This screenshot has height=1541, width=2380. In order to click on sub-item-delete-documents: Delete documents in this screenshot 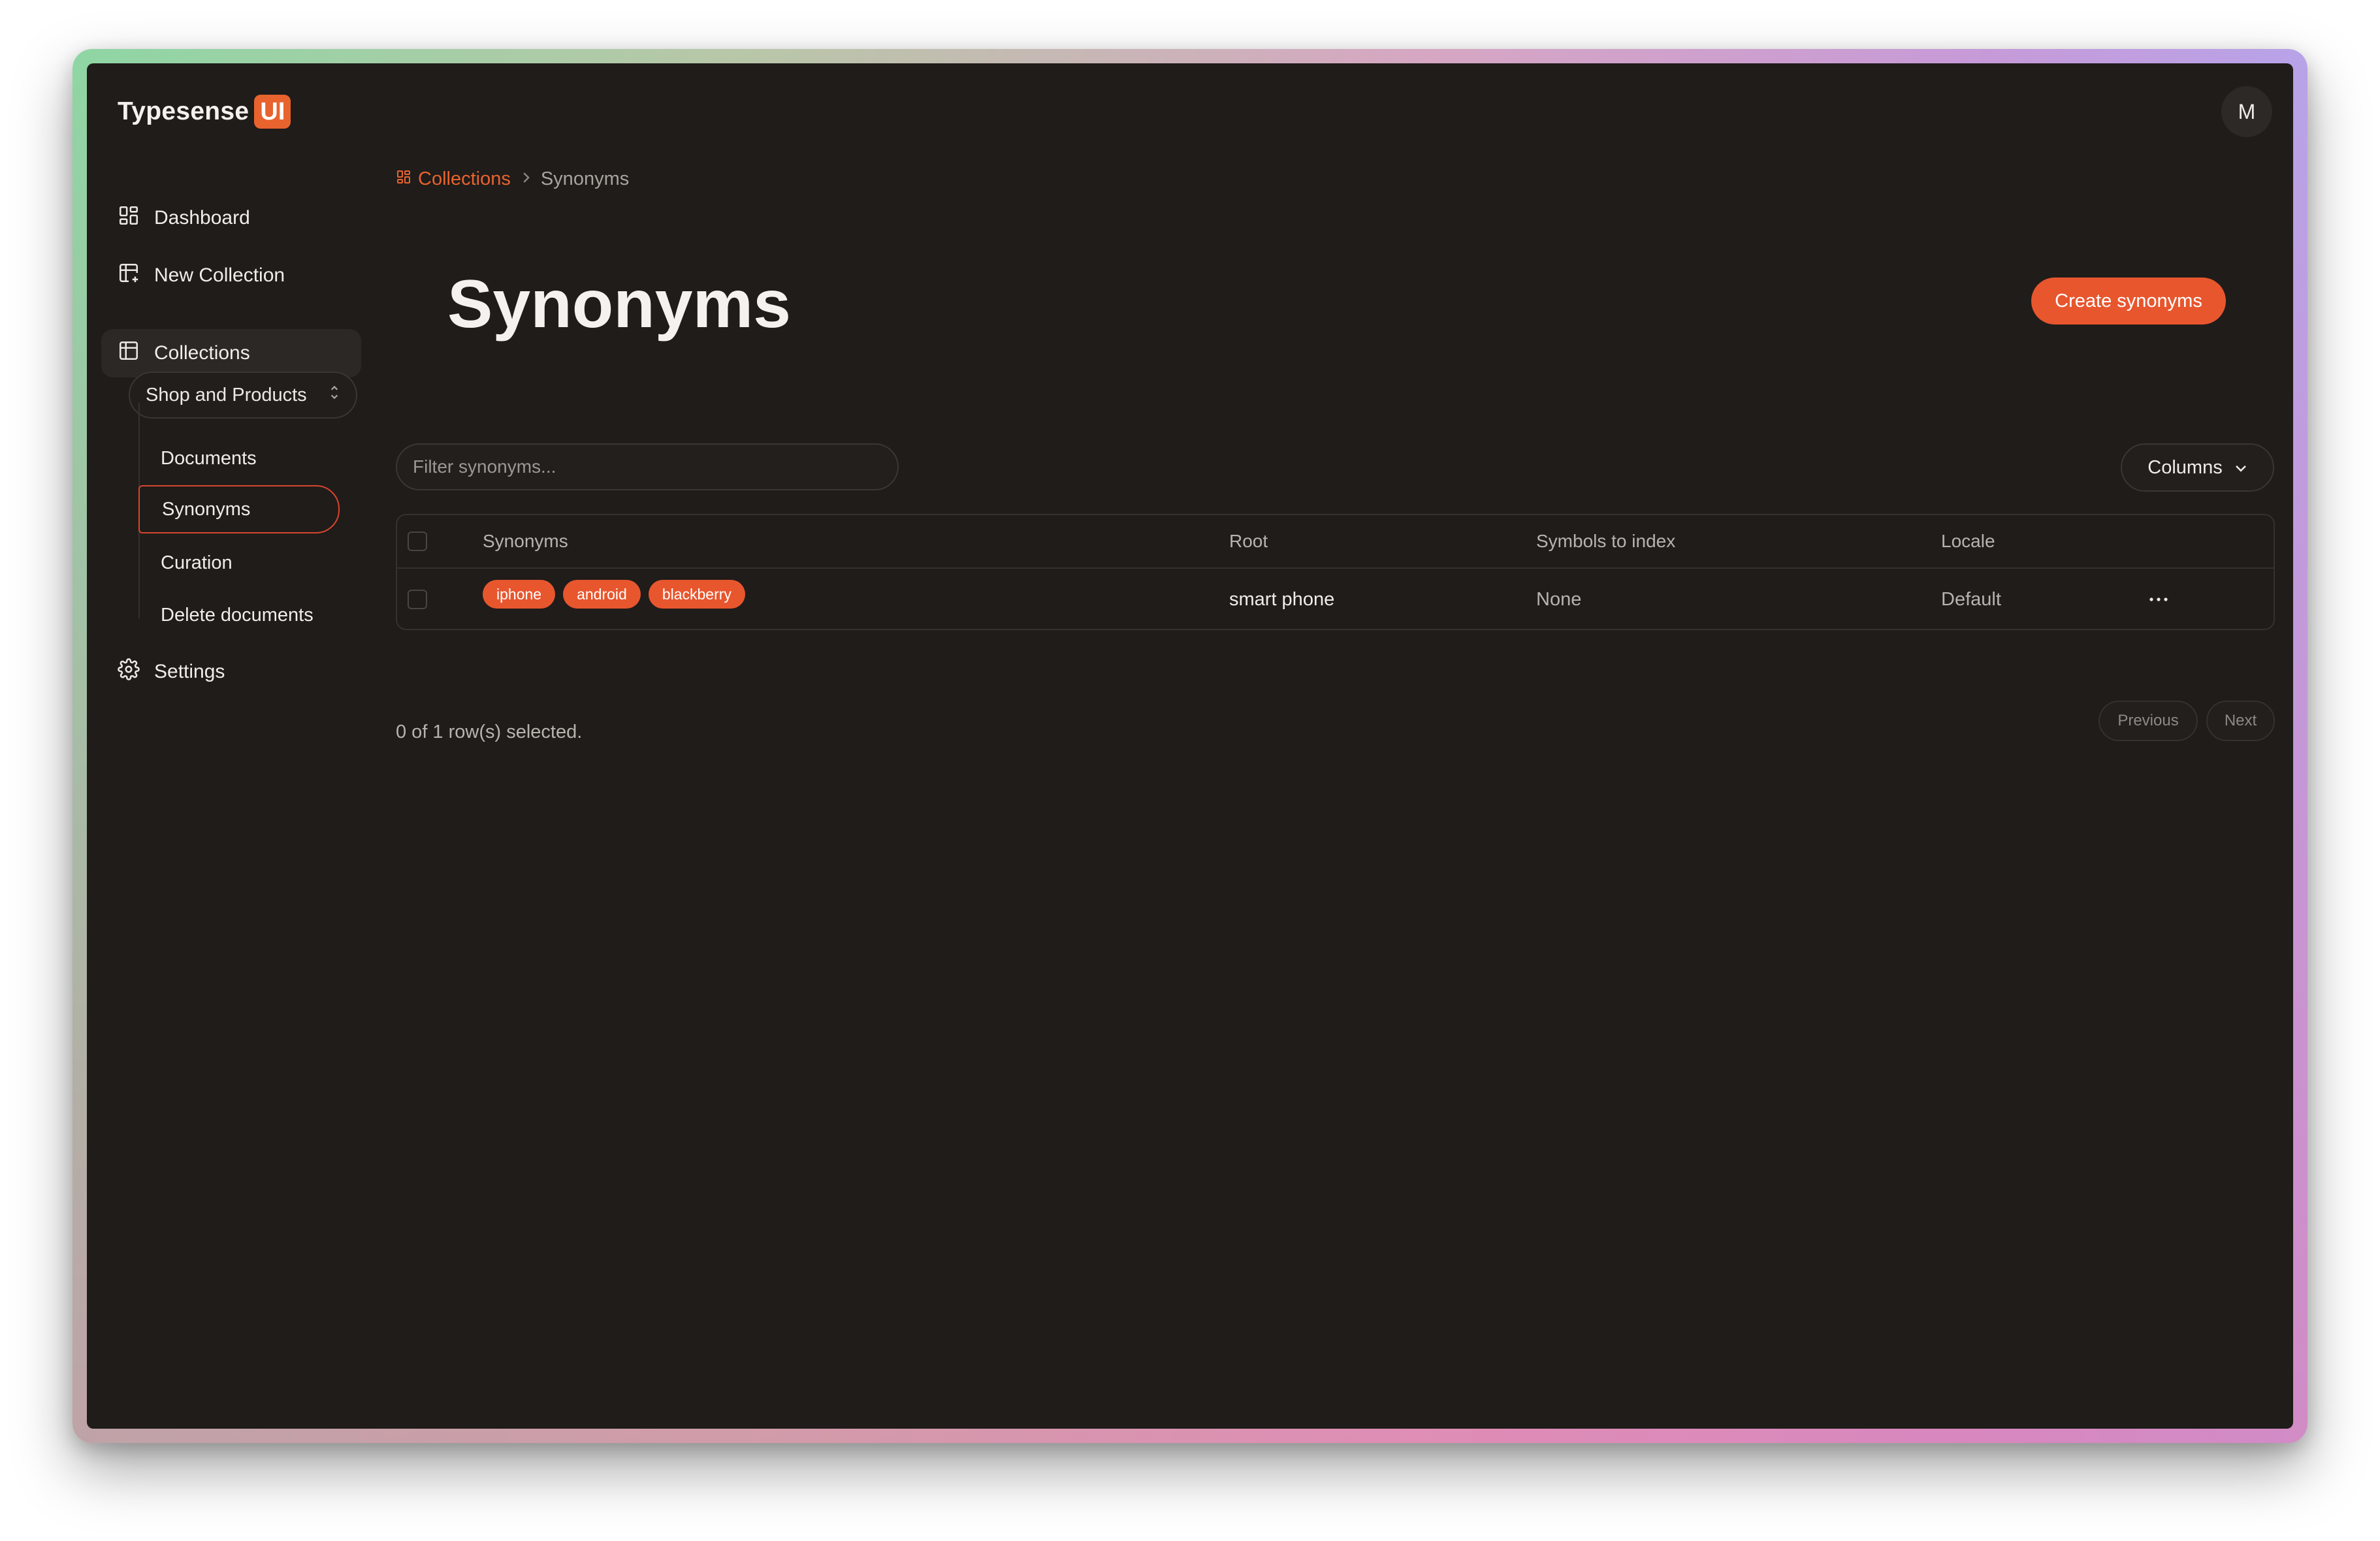, I will do `click(239, 615)`.